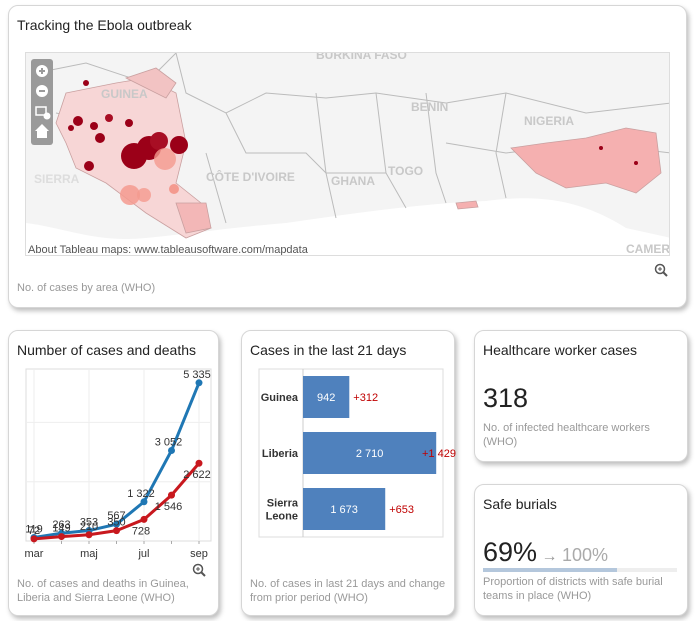  I want to click on hcw-caption: No. of infected healthcare workers (WHO), so click(566, 435).